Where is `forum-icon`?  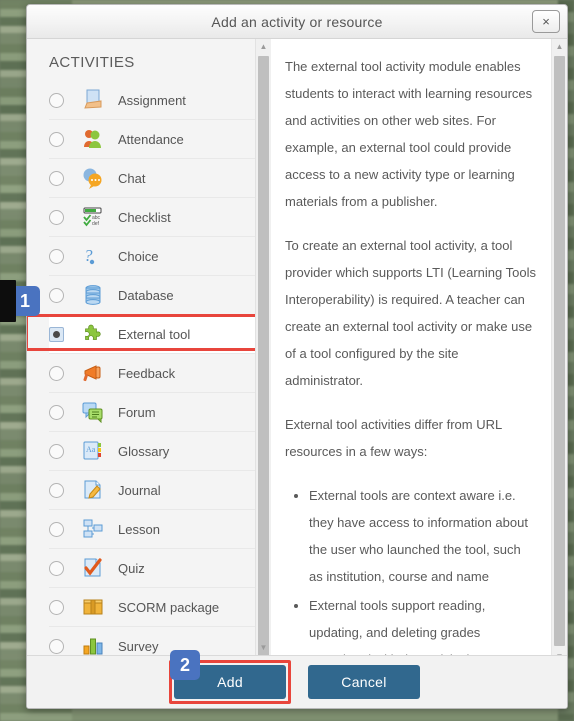
forum-icon is located at coordinates (93, 412).